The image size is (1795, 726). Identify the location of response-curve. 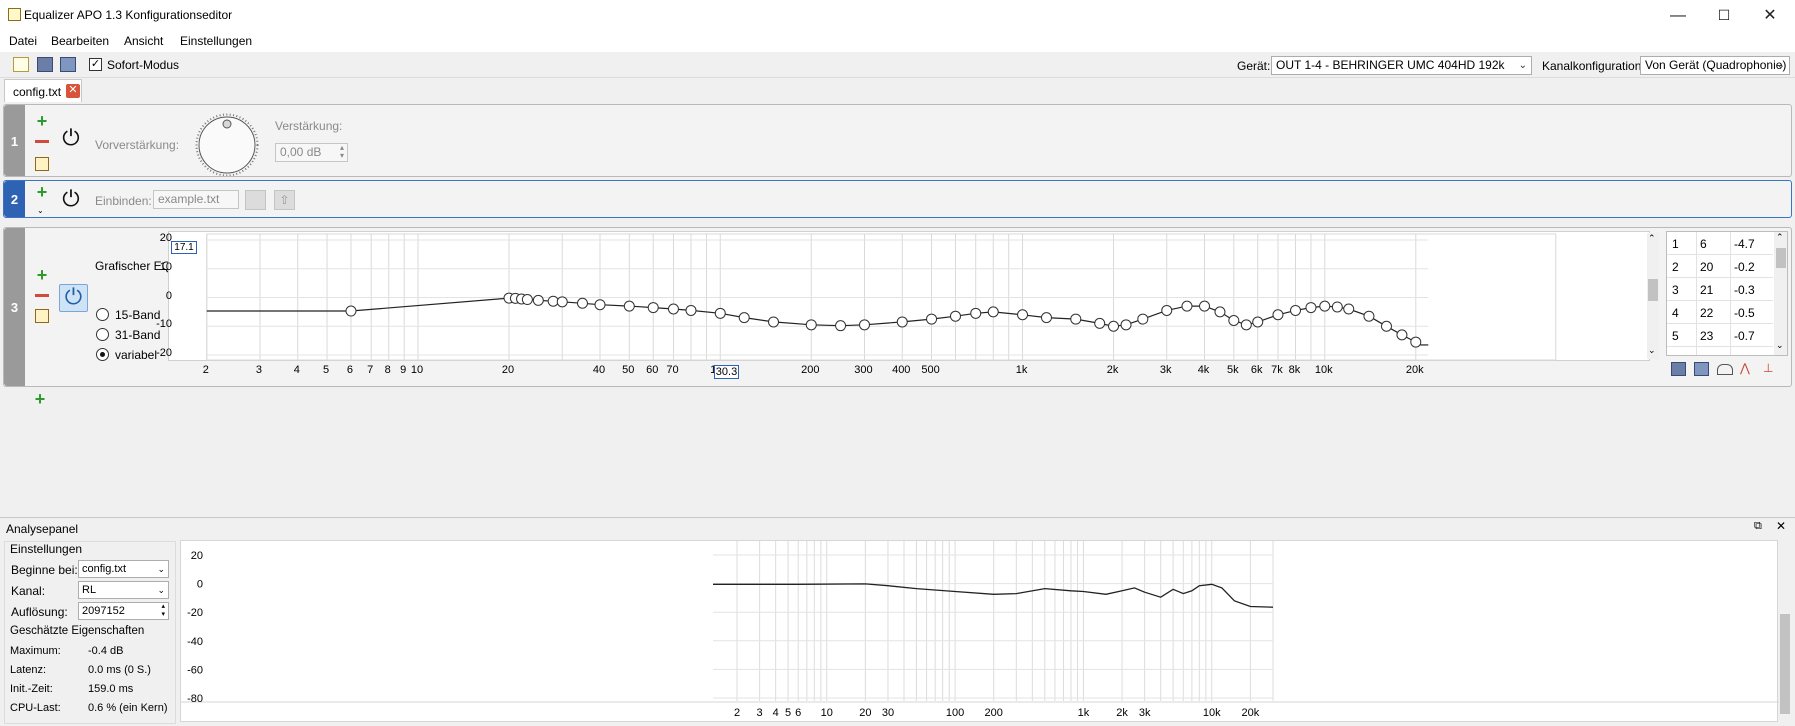
(993, 595).